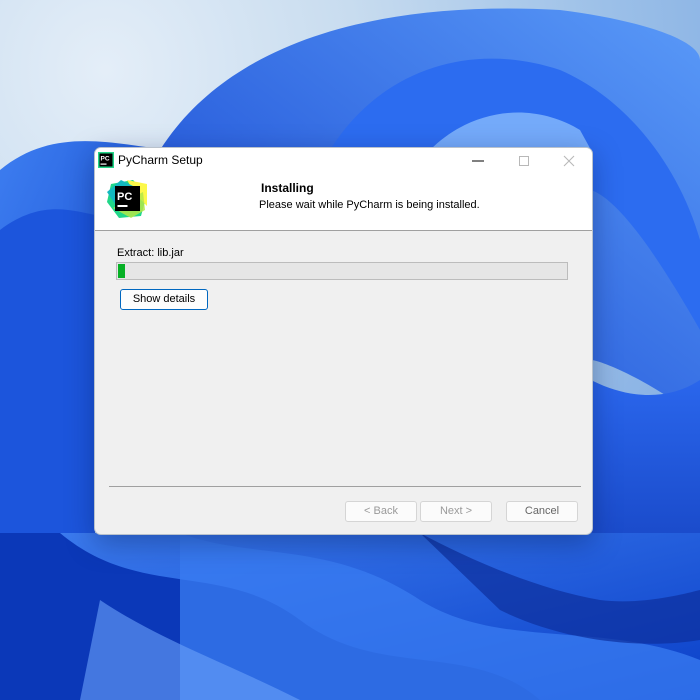 The image size is (700, 700). I want to click on progress-bar, so click(342, 271).